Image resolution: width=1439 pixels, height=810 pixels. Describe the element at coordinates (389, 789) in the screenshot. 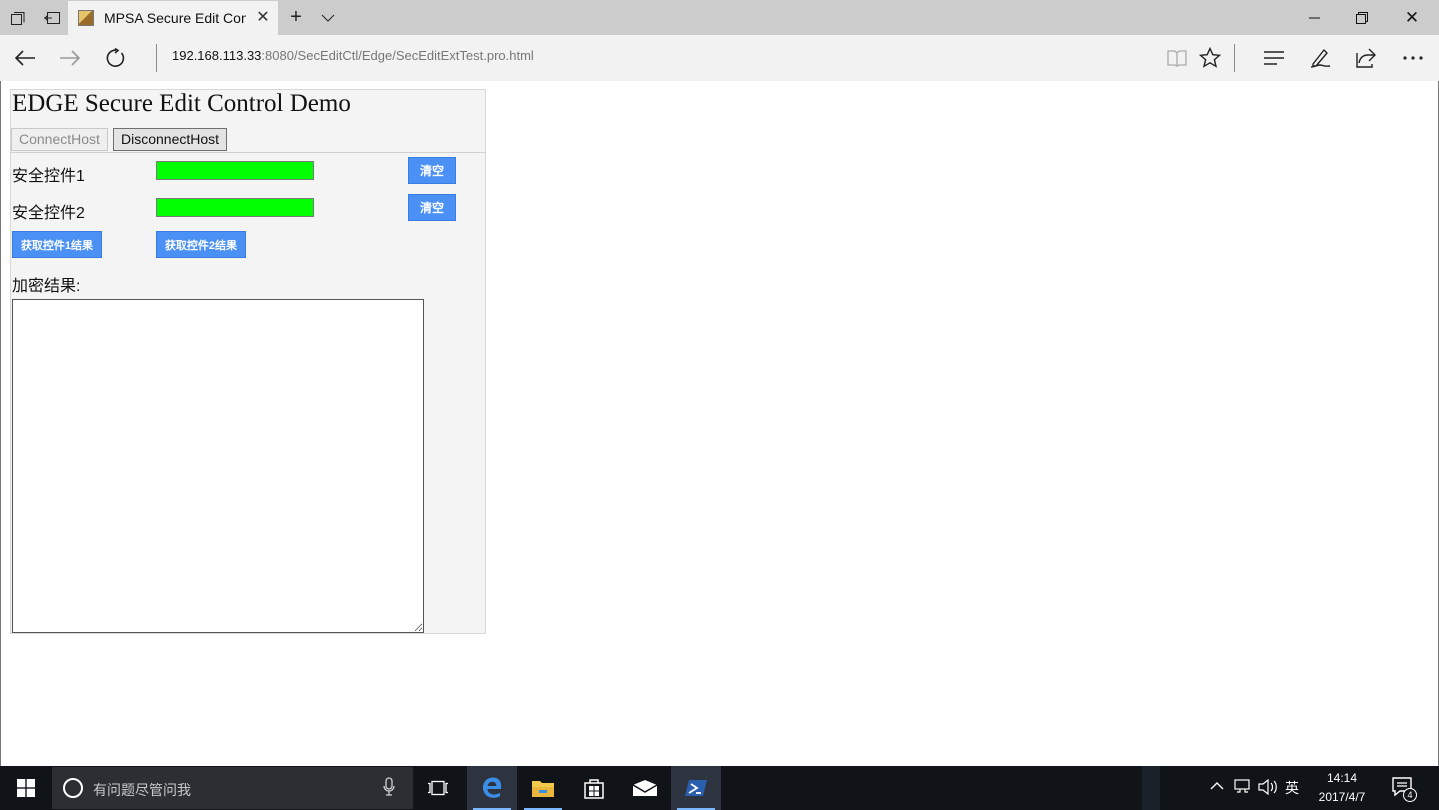

I see `microphone-icon` at that location.